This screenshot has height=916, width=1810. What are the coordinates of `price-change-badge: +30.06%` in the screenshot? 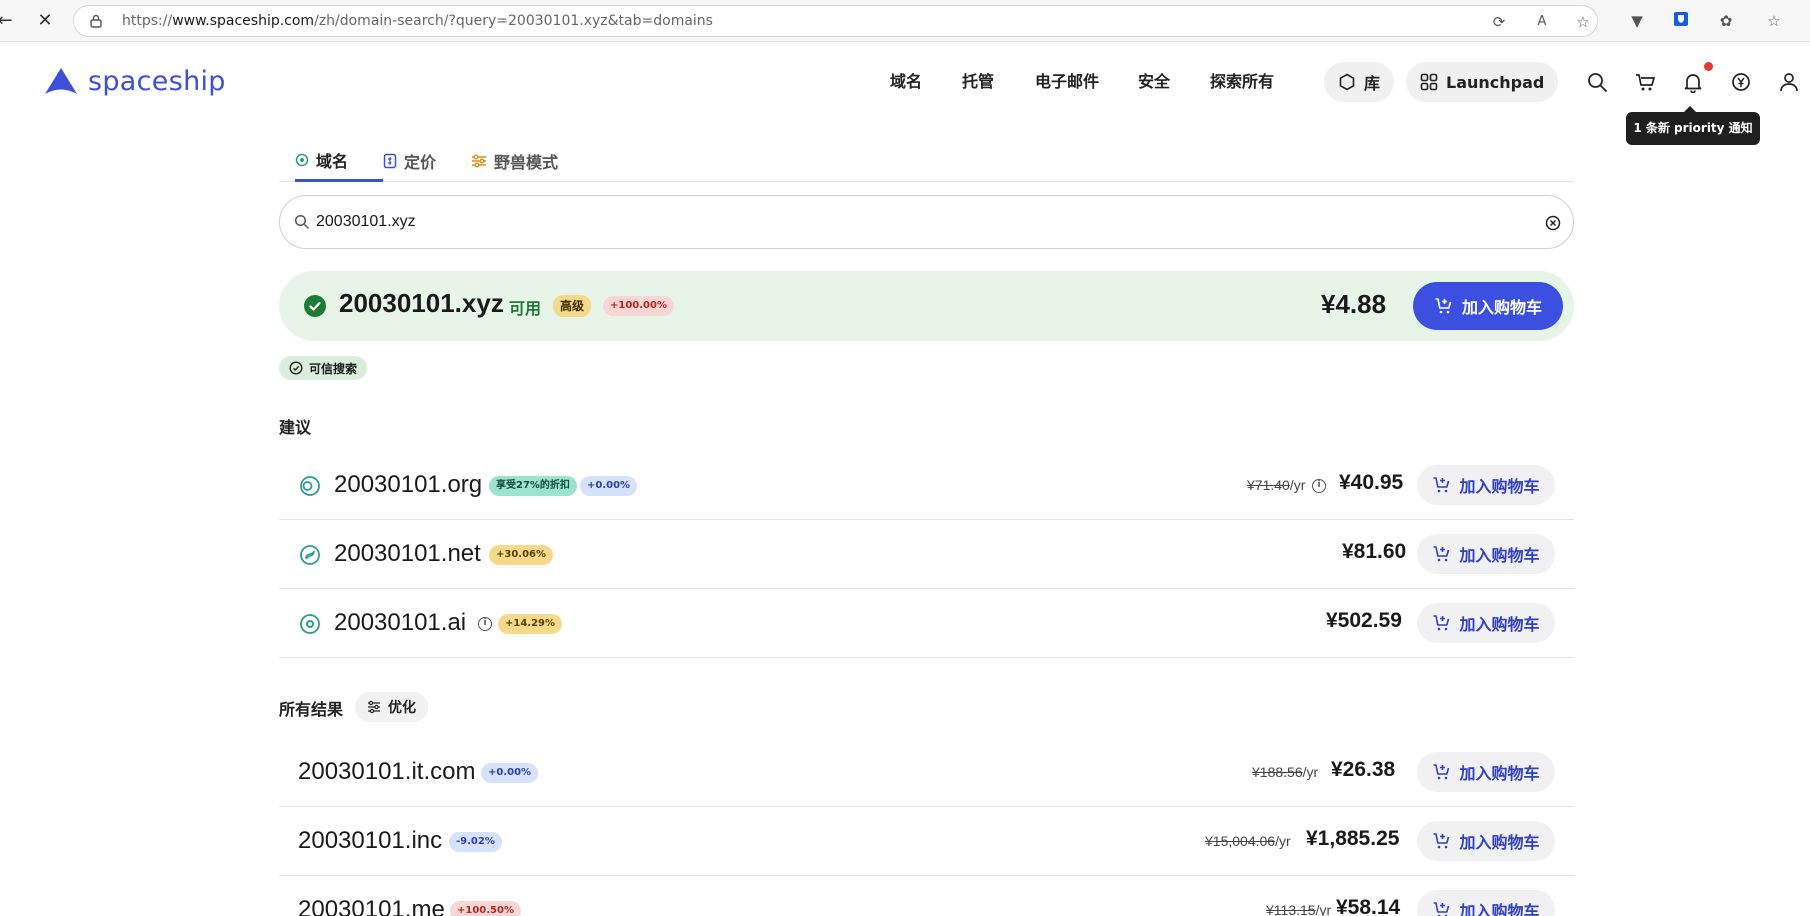 It's located at (521, 555).